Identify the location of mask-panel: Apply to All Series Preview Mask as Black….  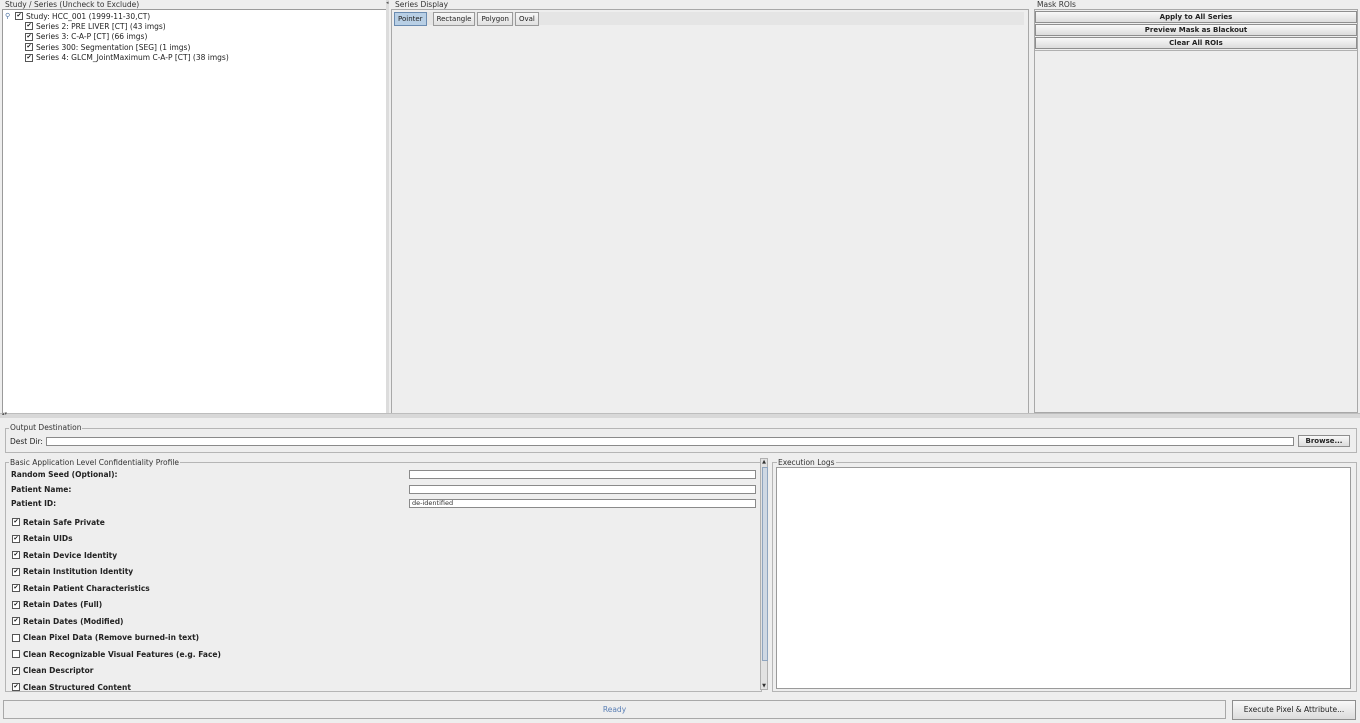
(1196, 211).